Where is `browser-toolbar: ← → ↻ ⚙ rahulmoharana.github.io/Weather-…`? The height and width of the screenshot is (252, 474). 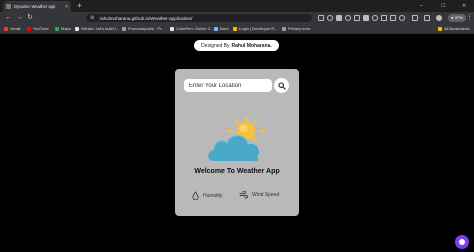
browser-toolbar: ← → ↻ ⚙ rahulmoharana.github.io/Weather-… is located at coordinates (237, 18).